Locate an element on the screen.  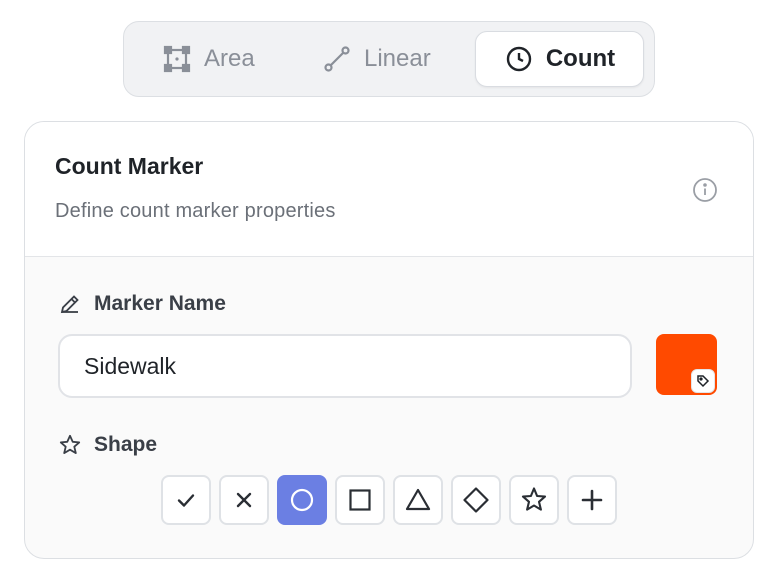
tab-area: Area is located at coordinates (208, 59).